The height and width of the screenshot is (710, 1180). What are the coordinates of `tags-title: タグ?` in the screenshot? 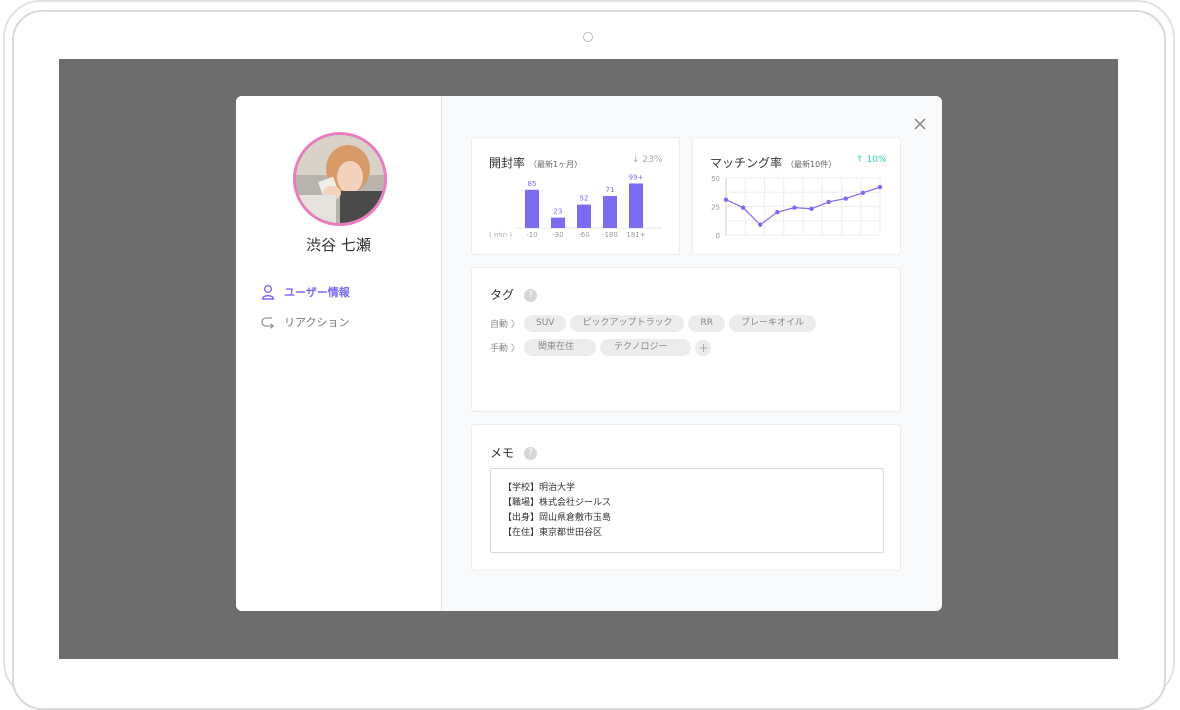 It's located at (514, 294).